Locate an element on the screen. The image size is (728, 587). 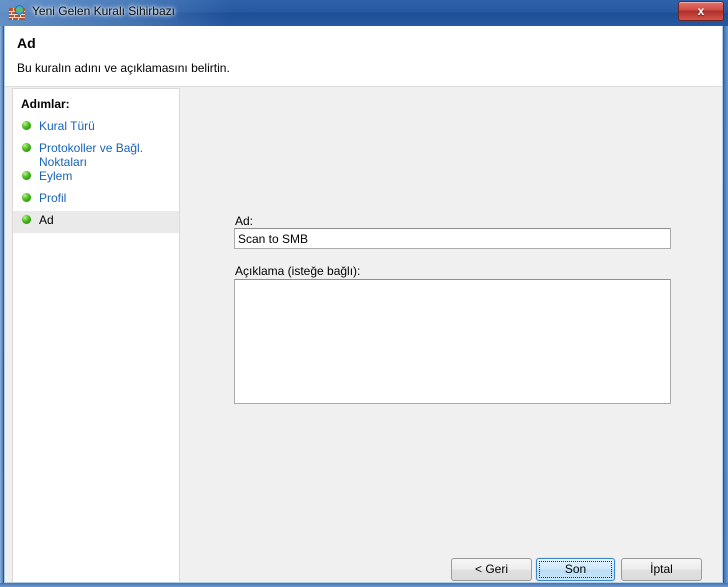
description-textarea is located at coordinates (452, 341).